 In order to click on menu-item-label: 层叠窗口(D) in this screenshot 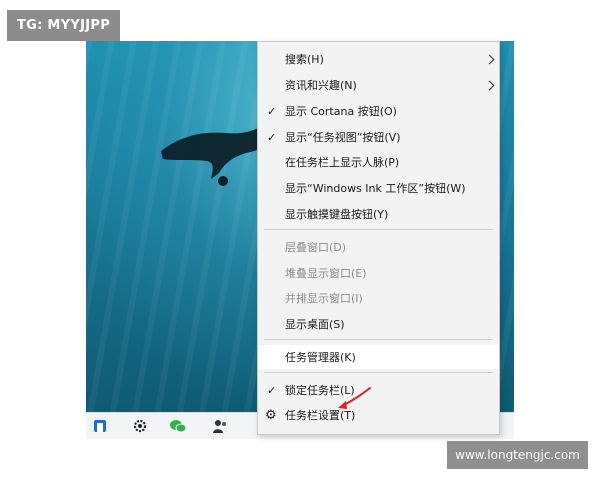, I will do `click(316, 247)`.